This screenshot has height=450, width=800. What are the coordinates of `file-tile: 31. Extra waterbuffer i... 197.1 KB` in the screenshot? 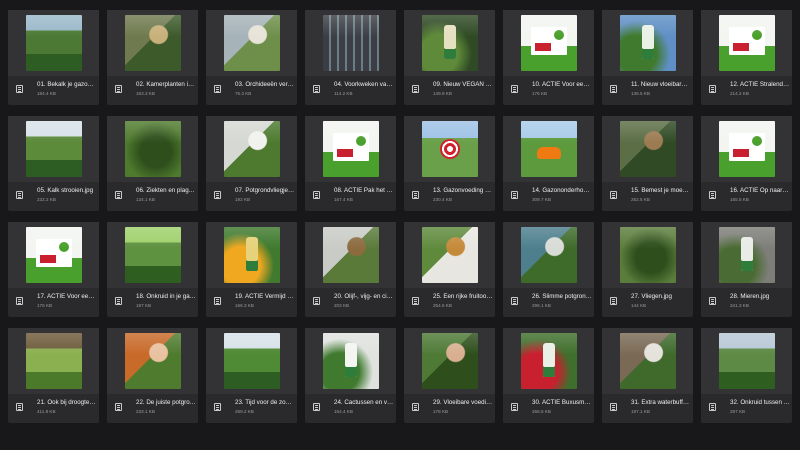 It's located at (647, 375).